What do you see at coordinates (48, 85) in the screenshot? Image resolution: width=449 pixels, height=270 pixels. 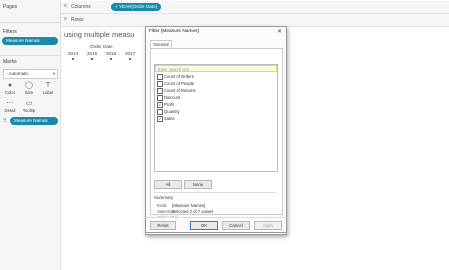 I see `label-icon: T` at bounding box center [48, 85].